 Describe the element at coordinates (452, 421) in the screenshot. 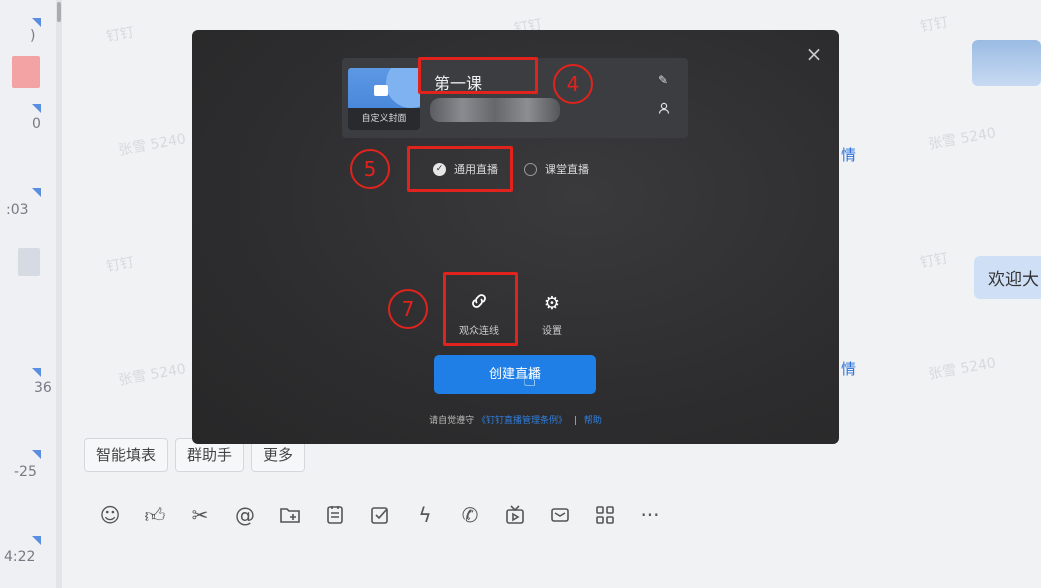

I see `terms-prefix: 请自觉遵守` at that location.